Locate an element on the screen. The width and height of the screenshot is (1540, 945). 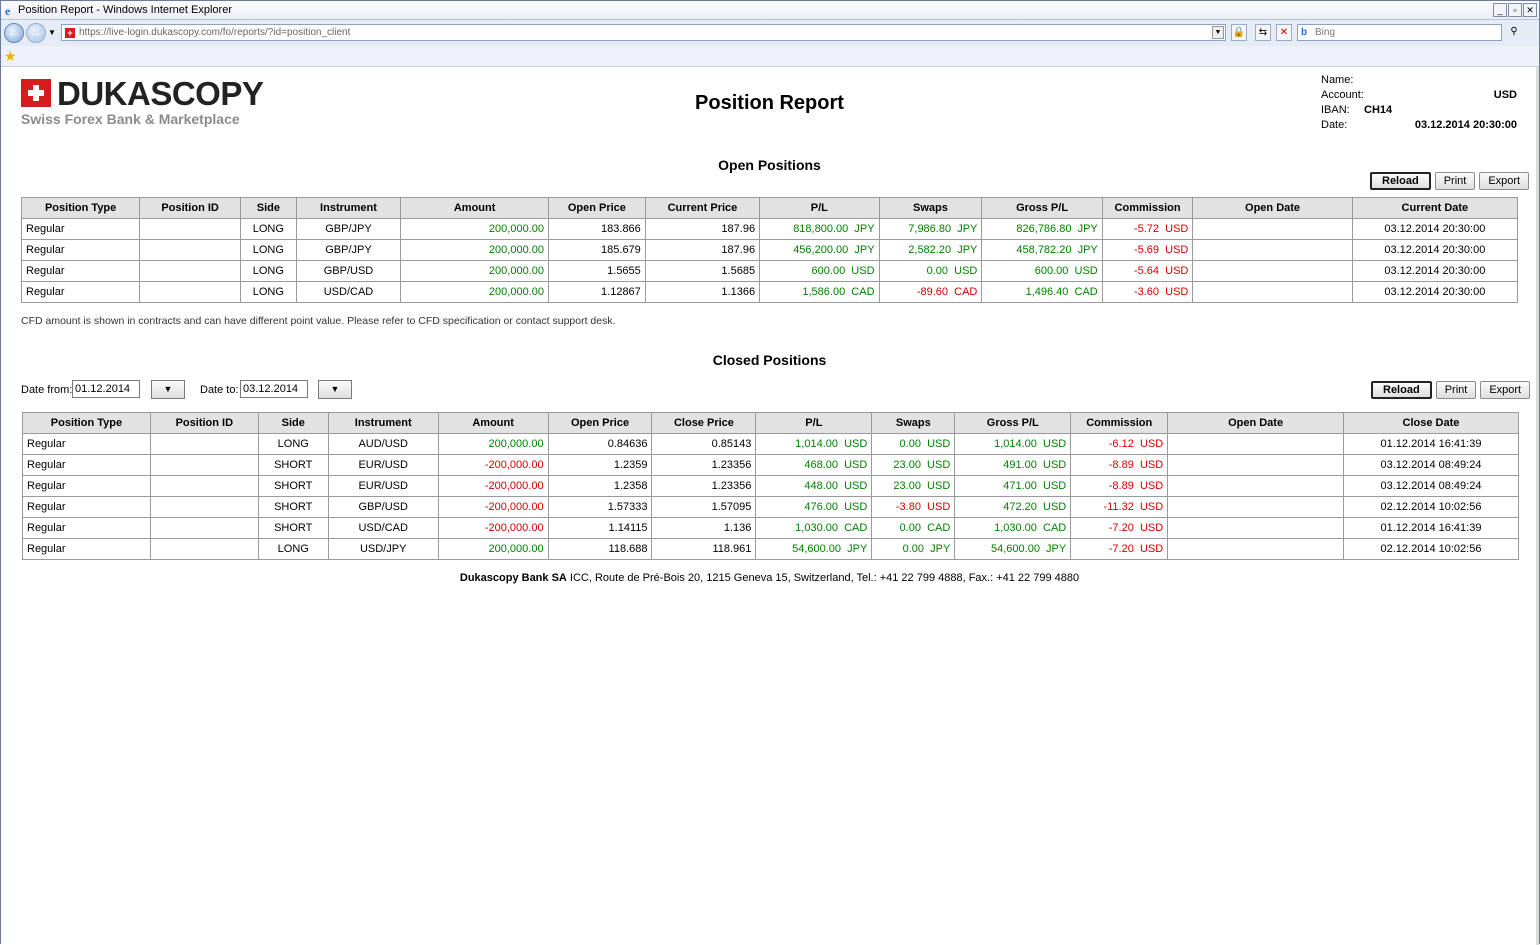
scrollbar is located at coordinates (1537, 506).